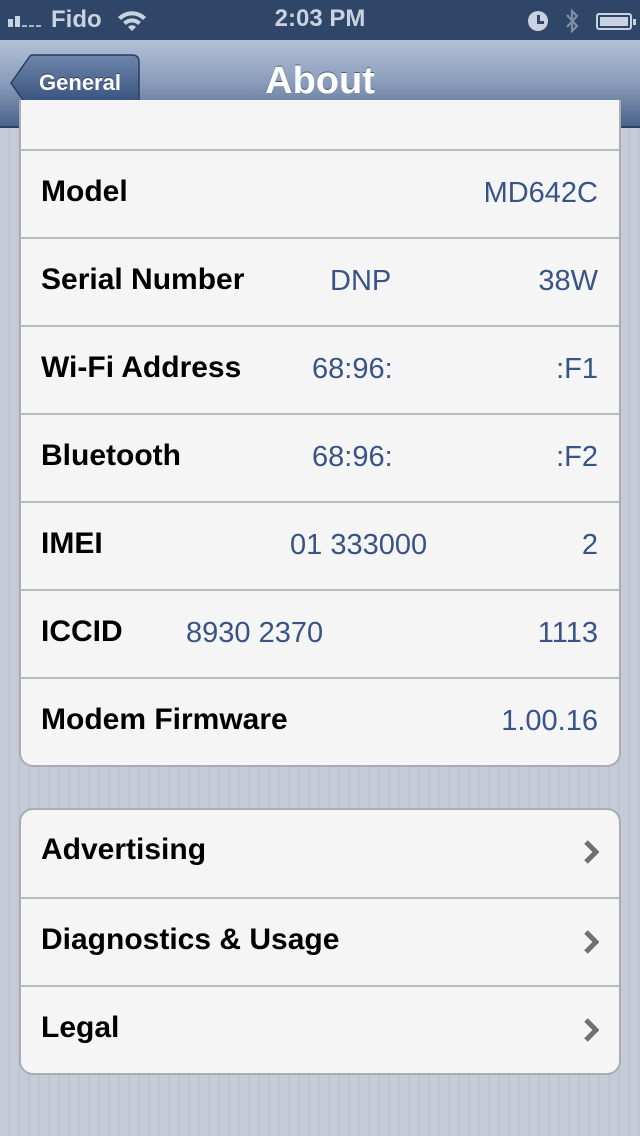 This screenshot has height=1136, width=640. I want to click on bluetooth-icon, so click(572, 21).